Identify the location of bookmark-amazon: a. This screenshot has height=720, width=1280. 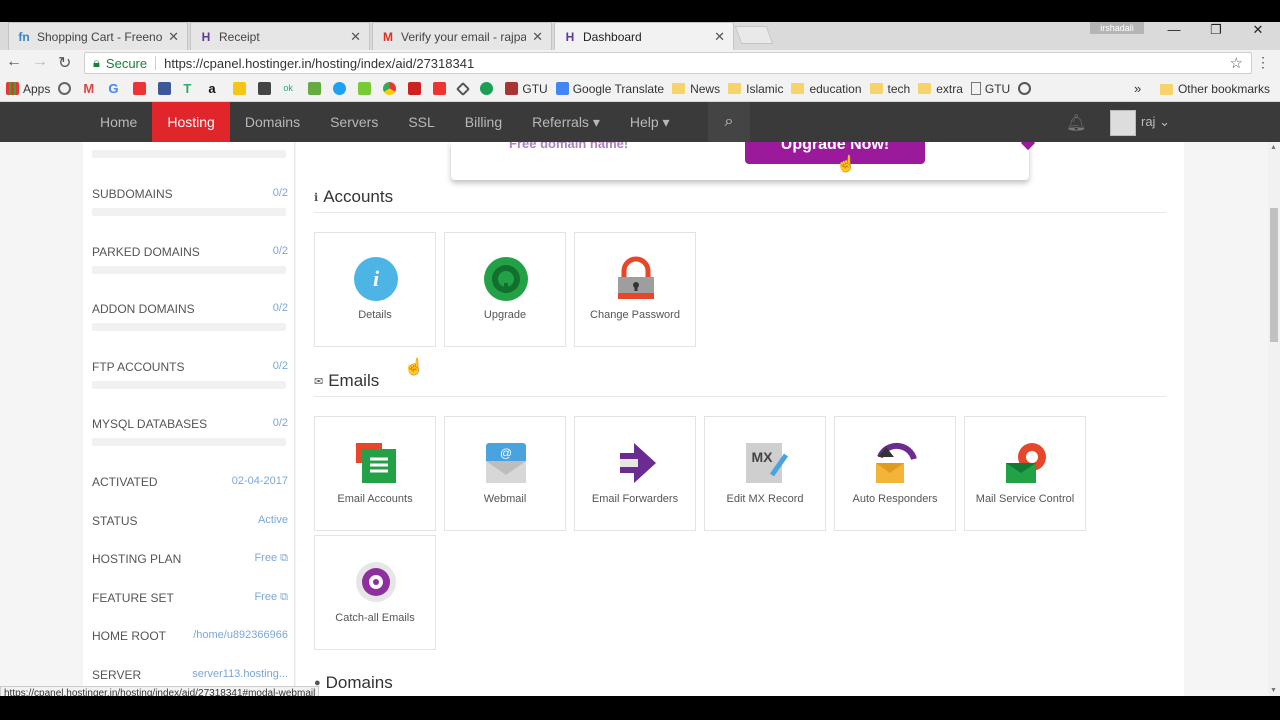
(216, 88).